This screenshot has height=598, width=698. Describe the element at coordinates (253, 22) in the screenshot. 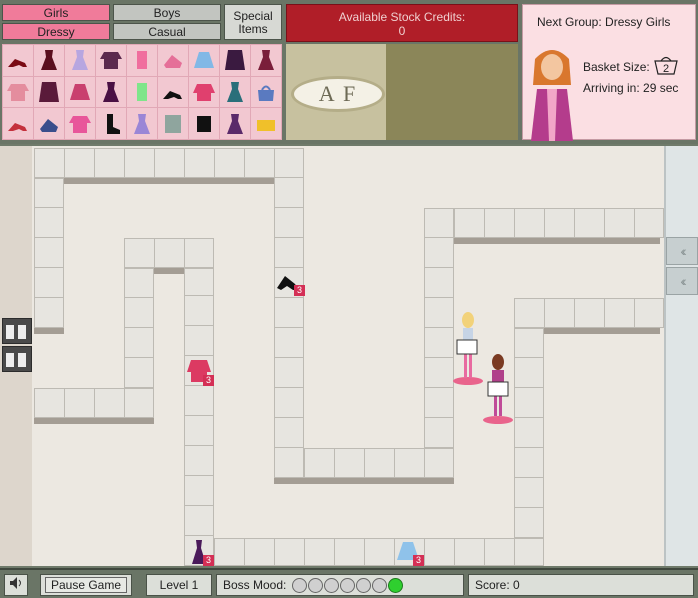

I see `tab-special-items: Special Items` at that location.